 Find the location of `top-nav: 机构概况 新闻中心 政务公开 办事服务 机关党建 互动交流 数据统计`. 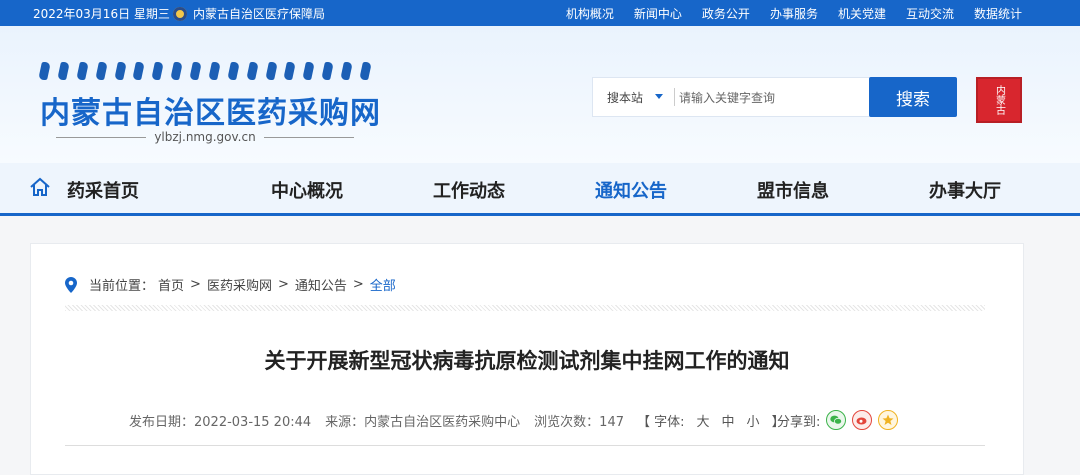

top-nav: 机构概况 新闻中心 政务公开 办事服务 机关党建 互动交流 数据统计 is located at coordinates (794, 13).